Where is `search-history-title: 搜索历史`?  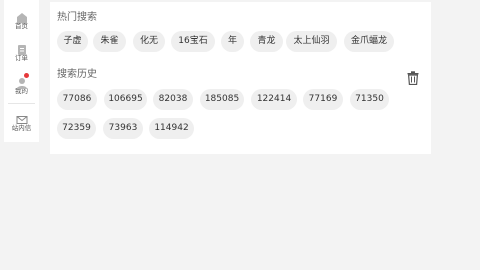 search-history-title: 搜索历史 is located at coordinates (77, 74).